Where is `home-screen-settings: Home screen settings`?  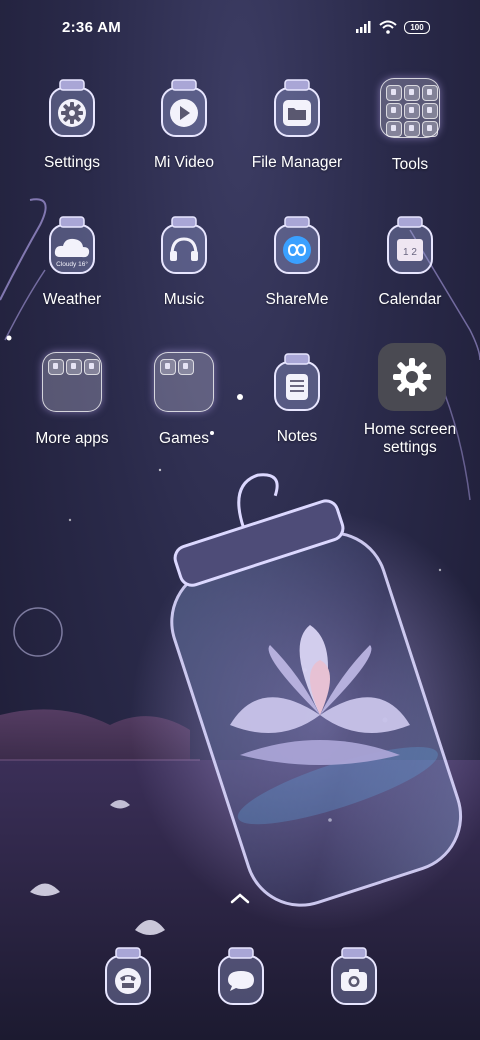 home-screen-settings: Home screen settings is located at coordinates (410, 400).